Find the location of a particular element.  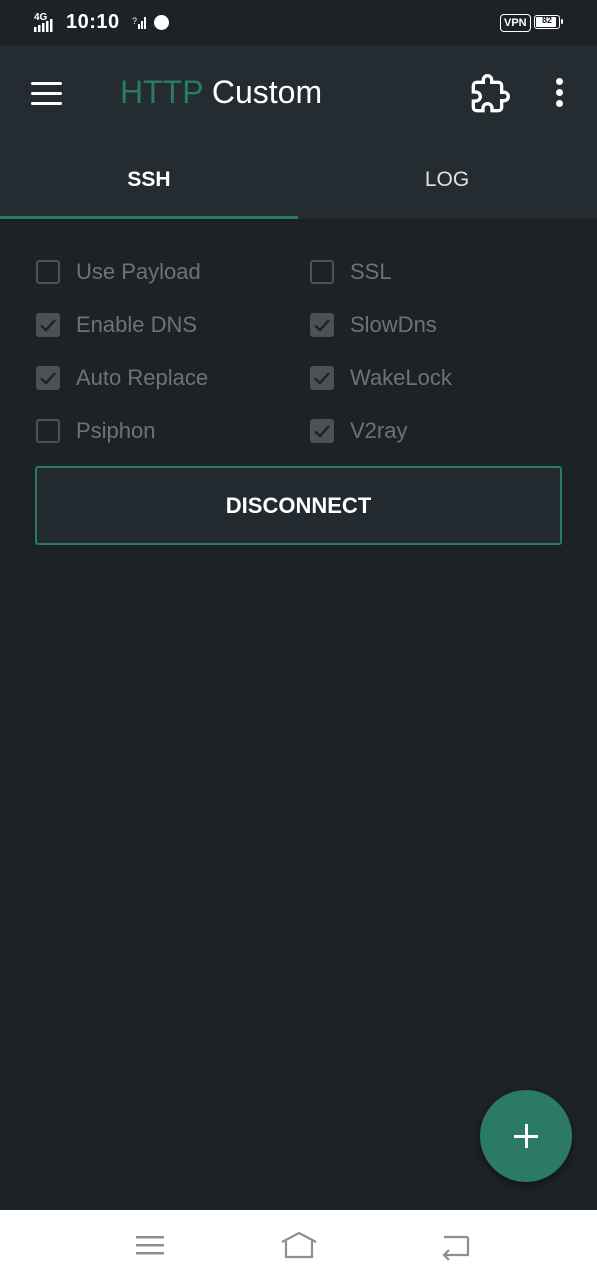

option-label: Auto Replace is located at coordinates (142, 377).